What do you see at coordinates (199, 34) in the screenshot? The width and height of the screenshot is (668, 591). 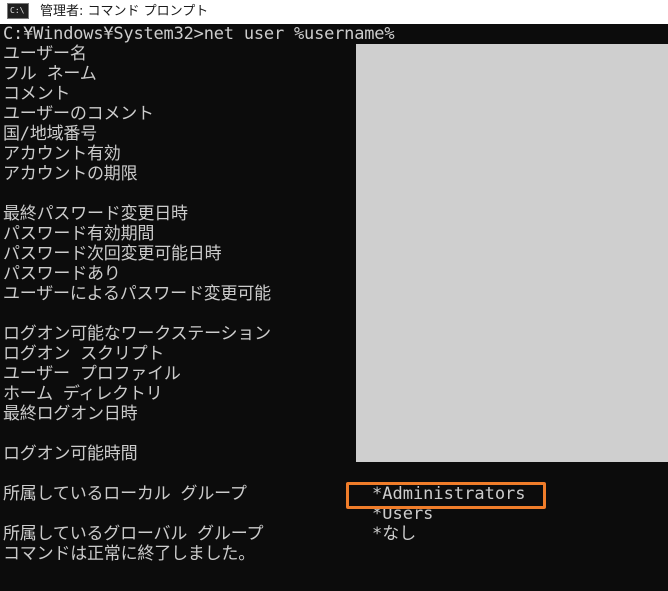 I see `command-line: C:¥Windows¥System32>net user %username%` at bounding box center [199, 34].